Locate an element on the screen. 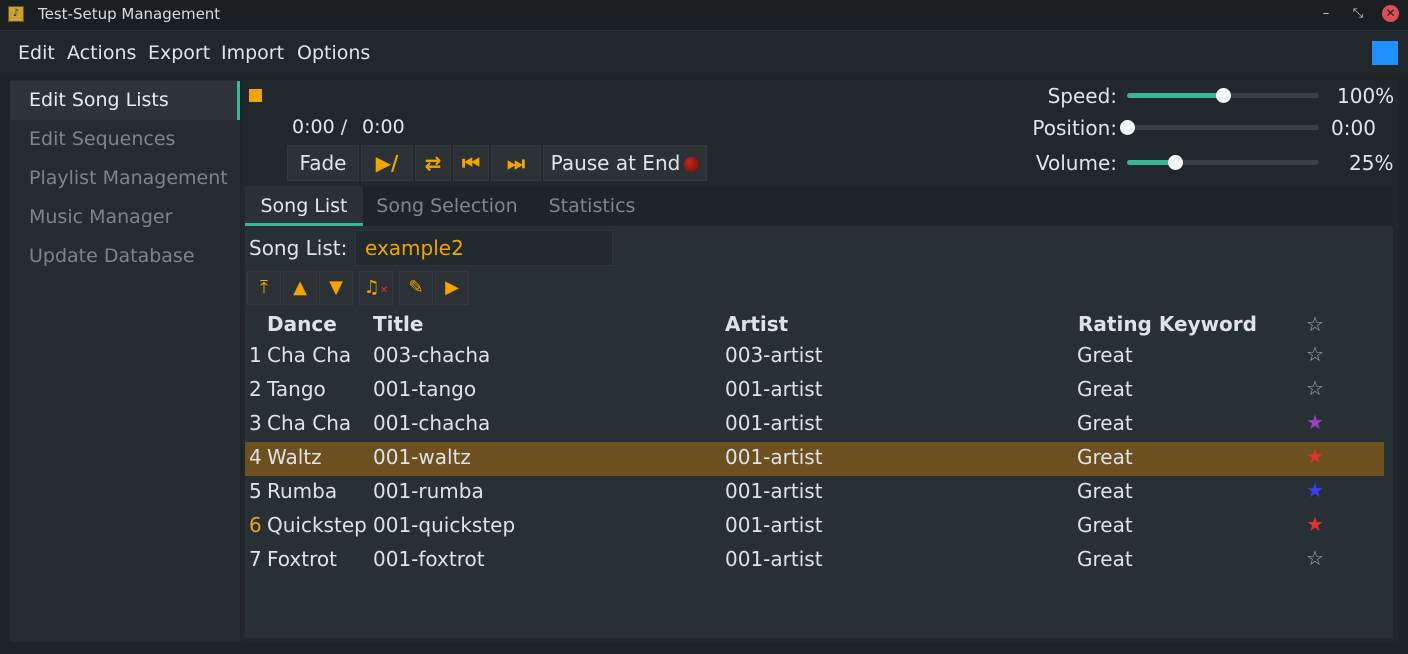 The width and height of the screenshot is (1408, 654). volume-value: 25% is located at coordinates (1371, 163).